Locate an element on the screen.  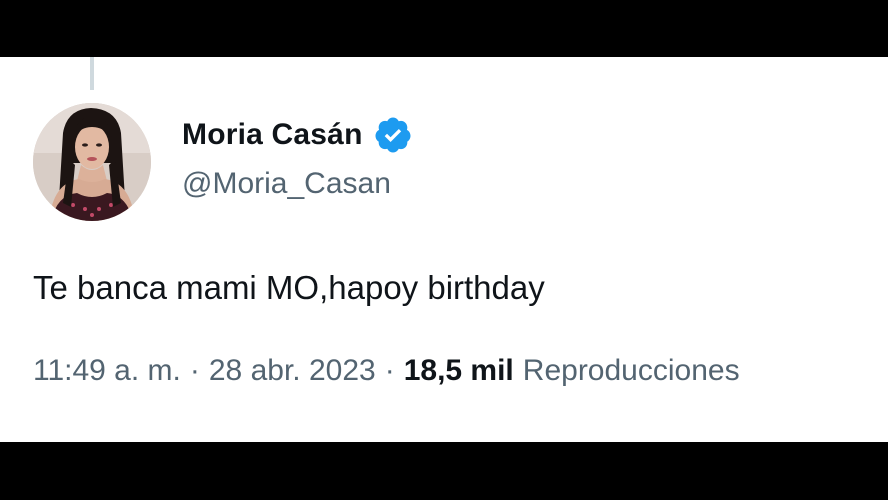
tweet-date: 28 abr. 2023 is located at coordinates (292, 371).